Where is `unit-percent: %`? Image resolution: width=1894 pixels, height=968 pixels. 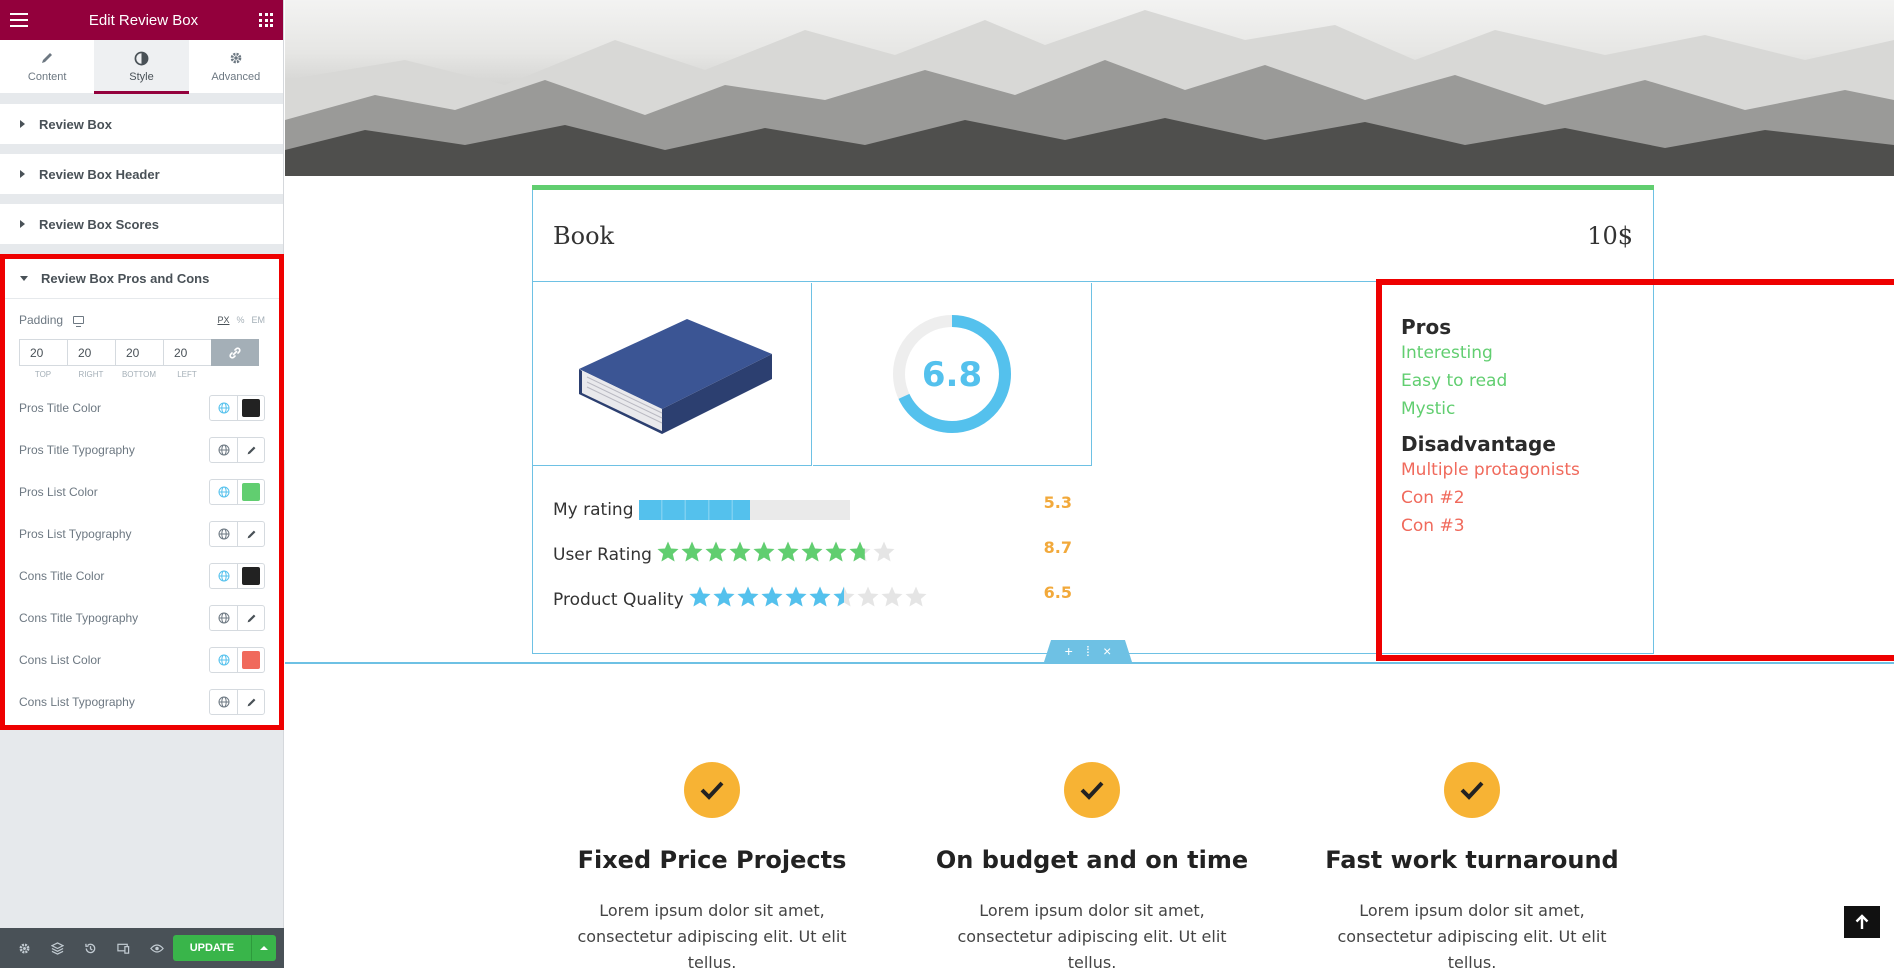
unit-percent: % is located at coordinates (240, 320).